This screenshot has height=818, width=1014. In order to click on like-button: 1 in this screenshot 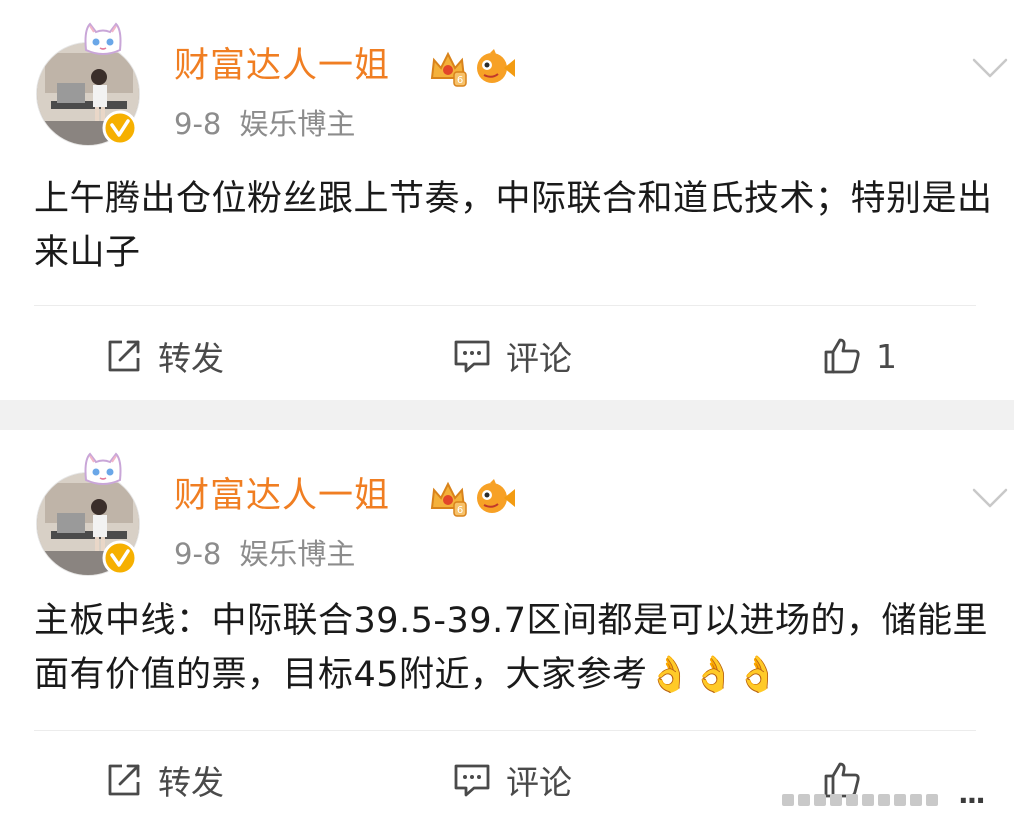, I will do `click(859, 356)`.